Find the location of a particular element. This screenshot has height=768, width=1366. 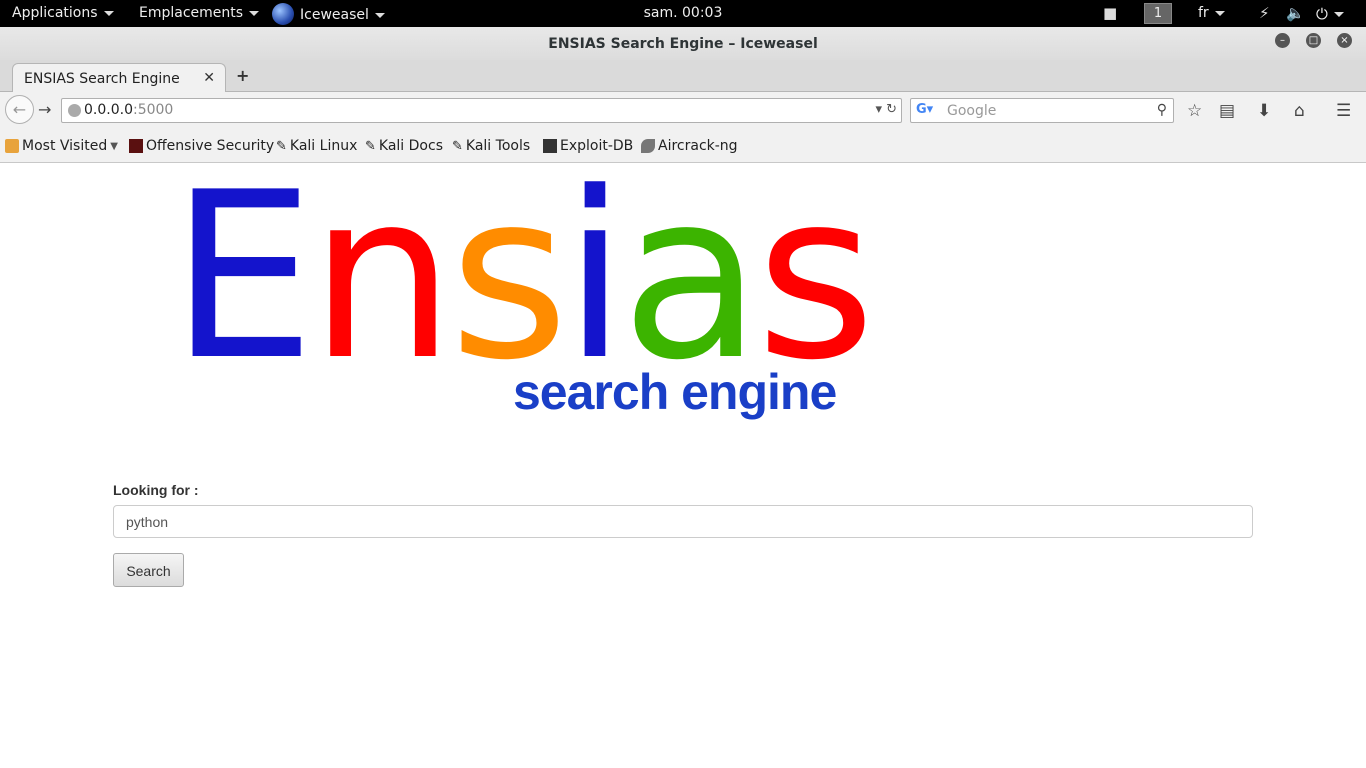

offsec-icon is located at coordinates (136, 146).